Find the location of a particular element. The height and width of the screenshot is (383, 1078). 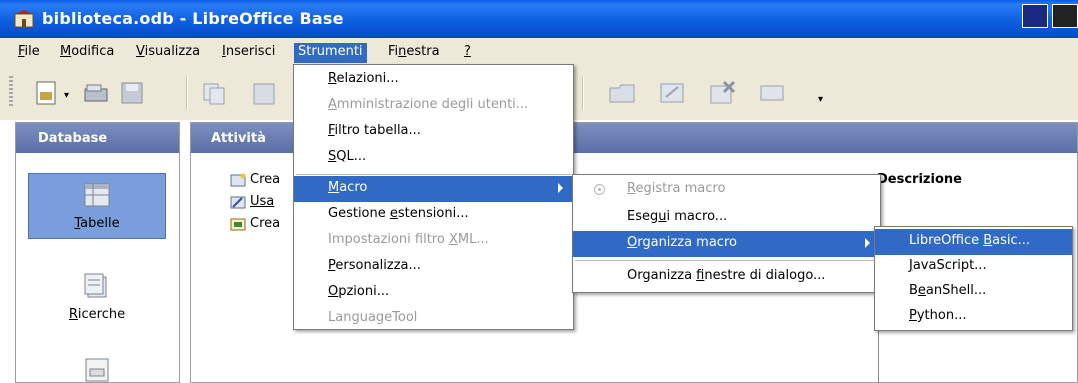

folder-icon is located at coordinates (622, 93).